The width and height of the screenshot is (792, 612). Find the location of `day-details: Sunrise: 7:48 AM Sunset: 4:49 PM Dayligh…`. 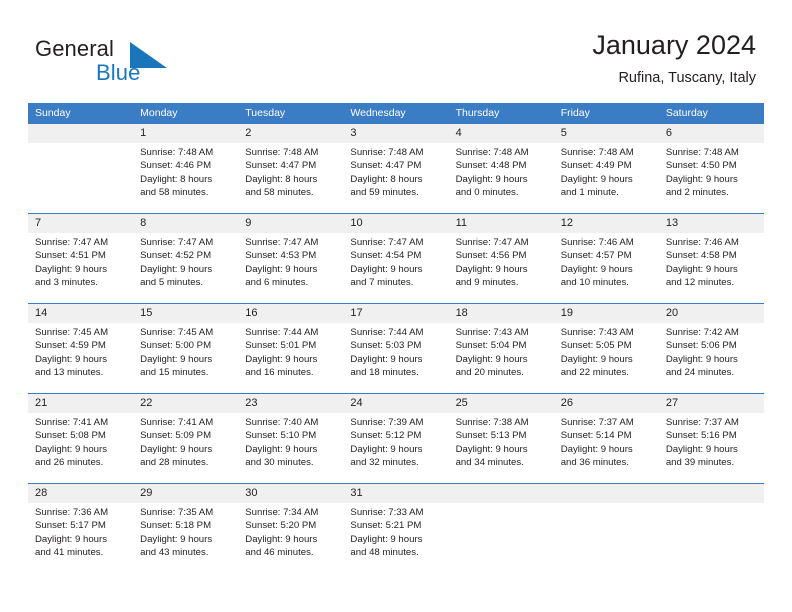

day-details: Sunrise: 7:48 AM Sunset: 4:49 PM Dayligh… is located at coordinates (606, 171).